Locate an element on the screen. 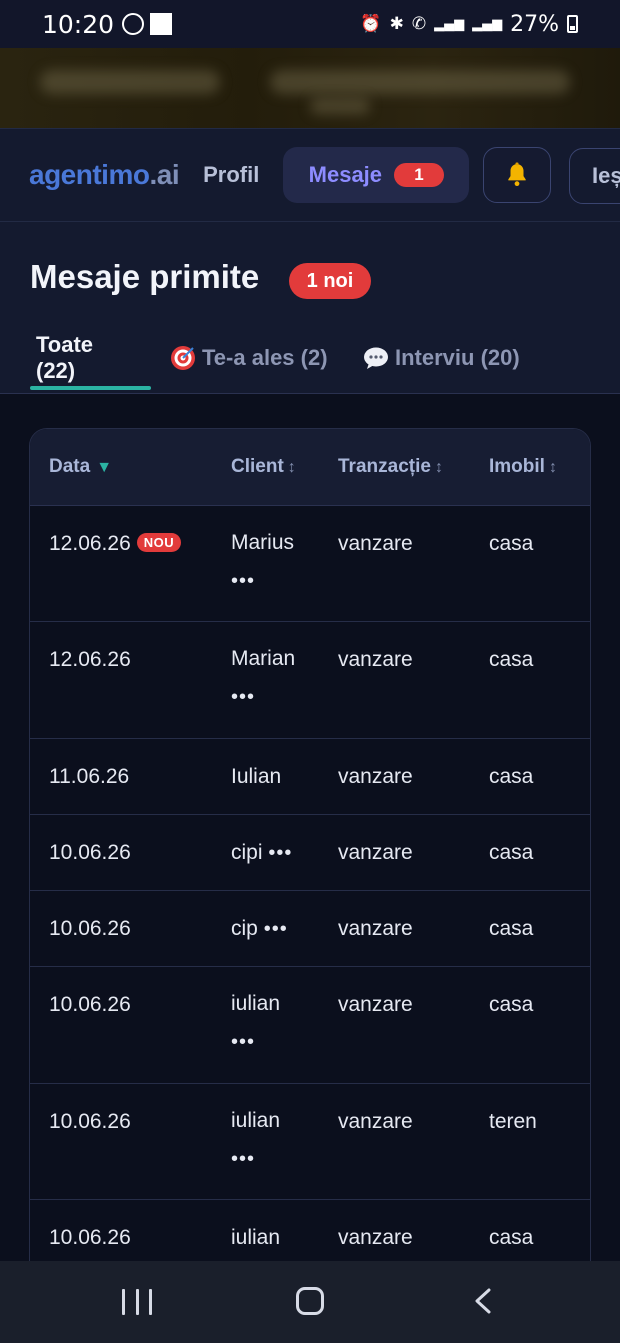  cell-client: Marius ••• is located at coordinates (262, 562).